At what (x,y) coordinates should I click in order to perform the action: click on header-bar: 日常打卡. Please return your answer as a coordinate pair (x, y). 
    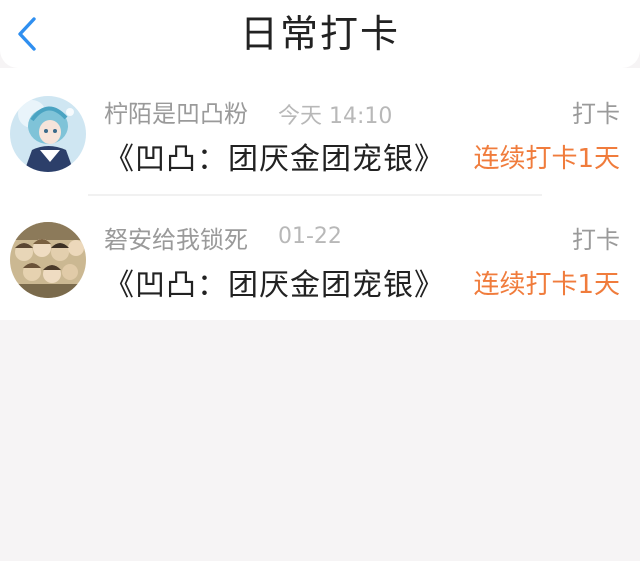
    Looking at the image, I should click on (320, 34).